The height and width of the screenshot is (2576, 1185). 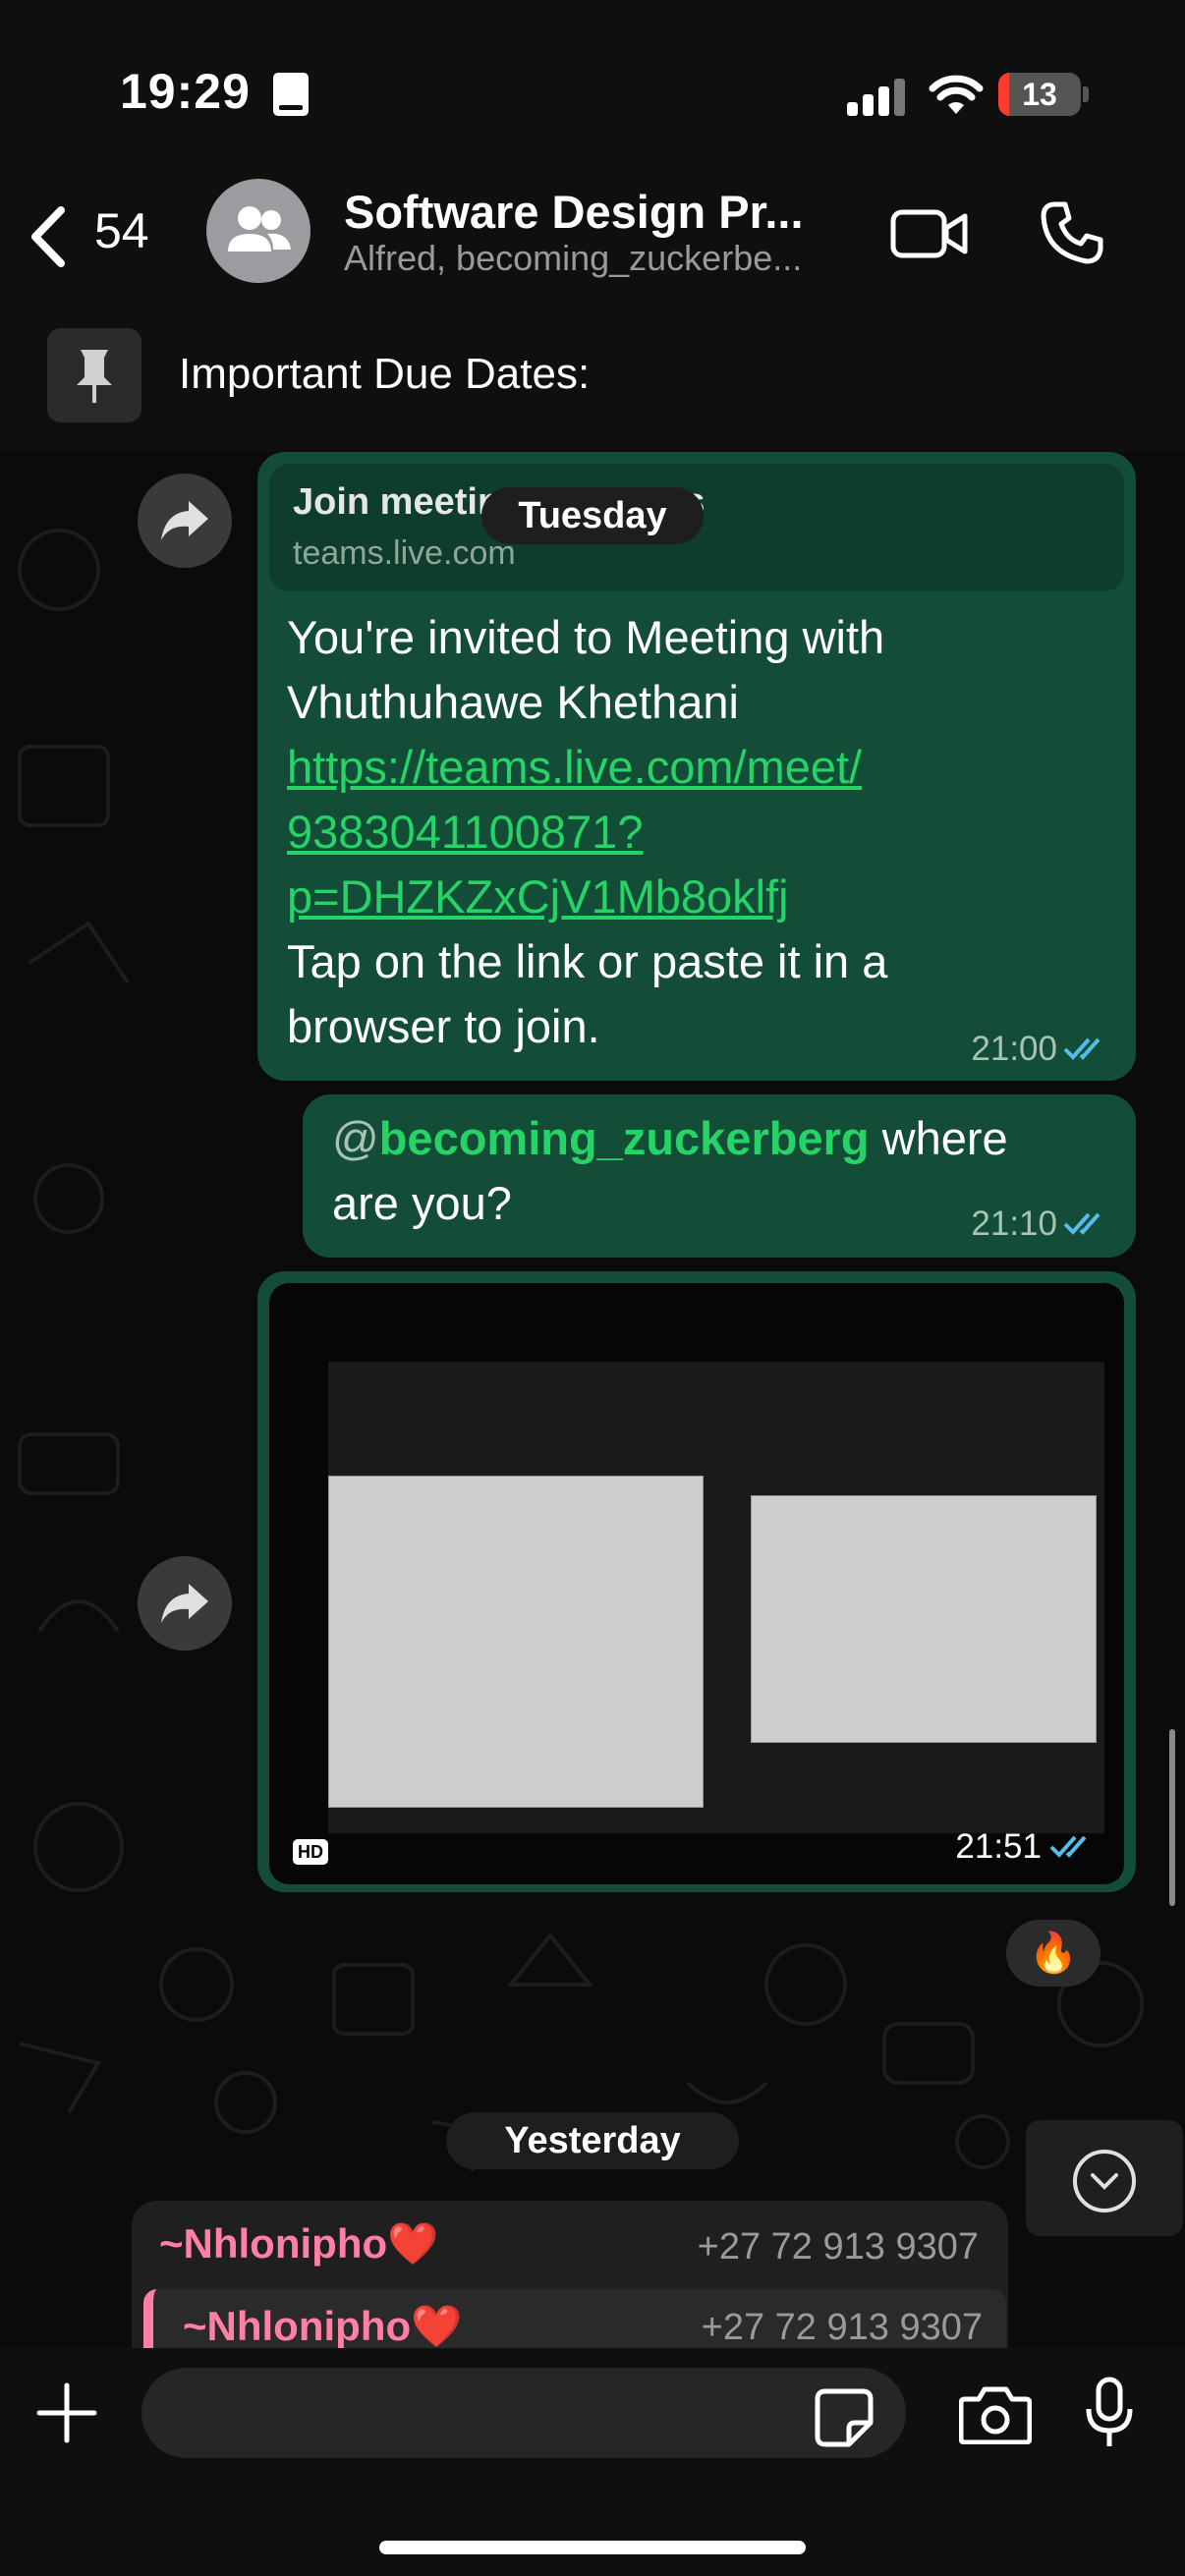 I want to click on date-chip-yesterday: Yesterday, so click(x=592, y=2140).